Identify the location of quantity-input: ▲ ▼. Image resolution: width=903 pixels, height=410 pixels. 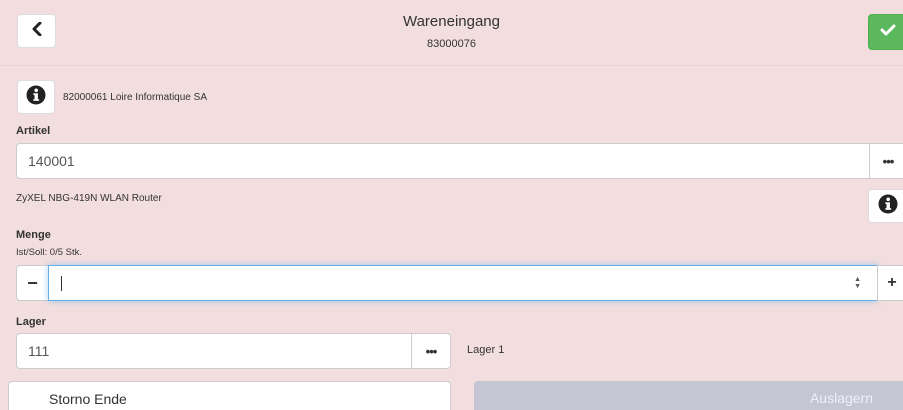
(463, 283).